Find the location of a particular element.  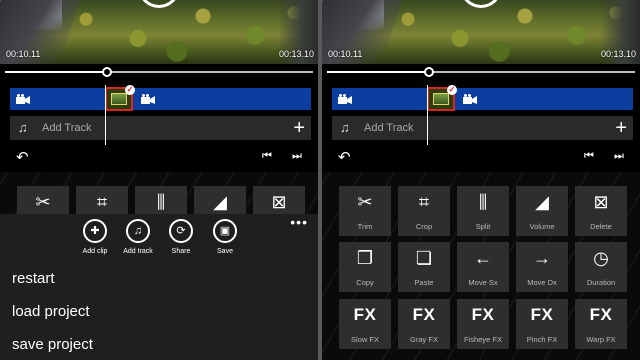

tool-button-duration: ◷ Duration is located at coordinates (601, 267).